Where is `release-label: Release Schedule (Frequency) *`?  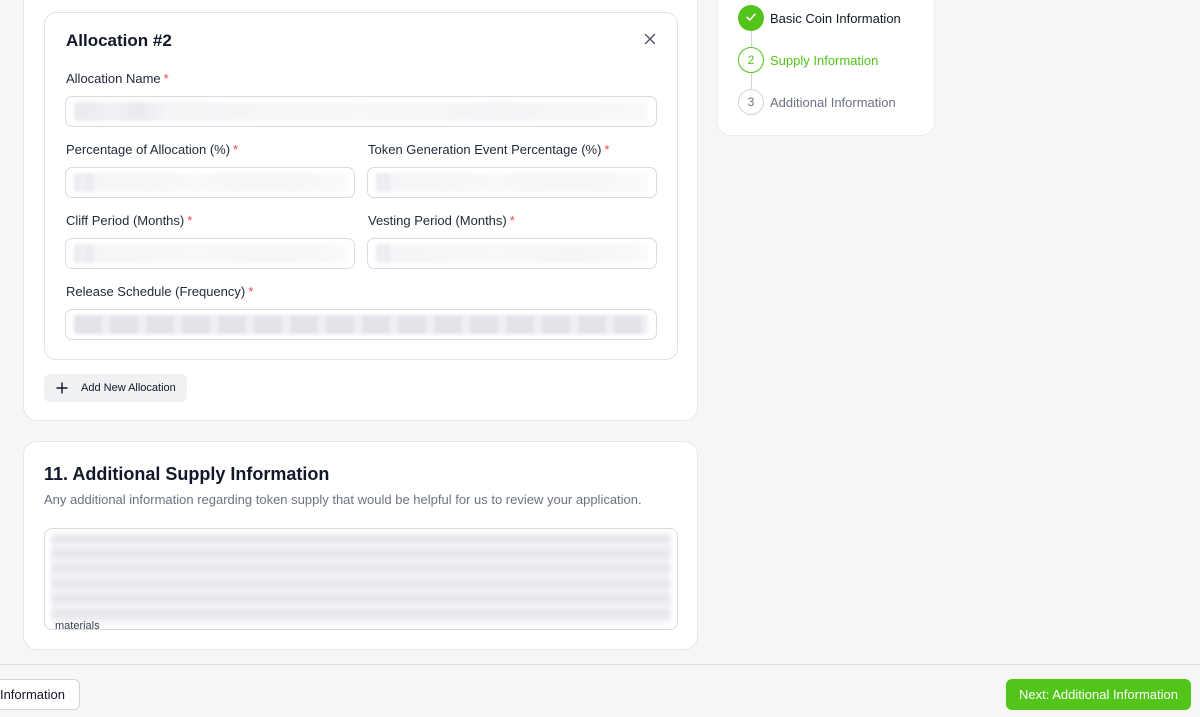 release-label: Release Schedule (Frequency) * is located at coordinates (159, 291).